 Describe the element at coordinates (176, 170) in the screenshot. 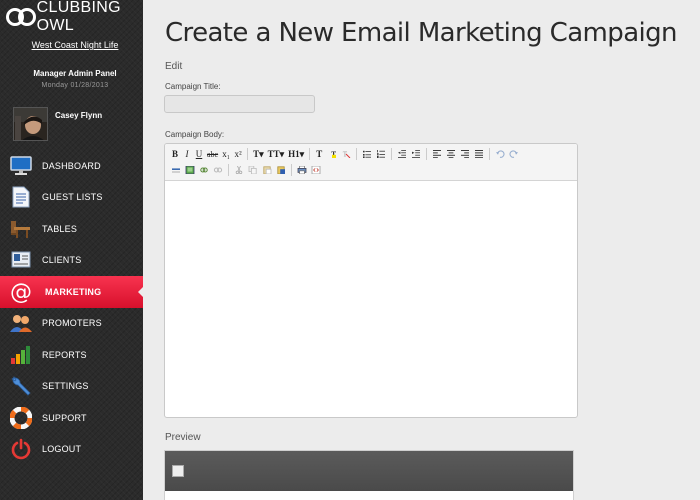

I see `horizontal-rule-icon` at that location.